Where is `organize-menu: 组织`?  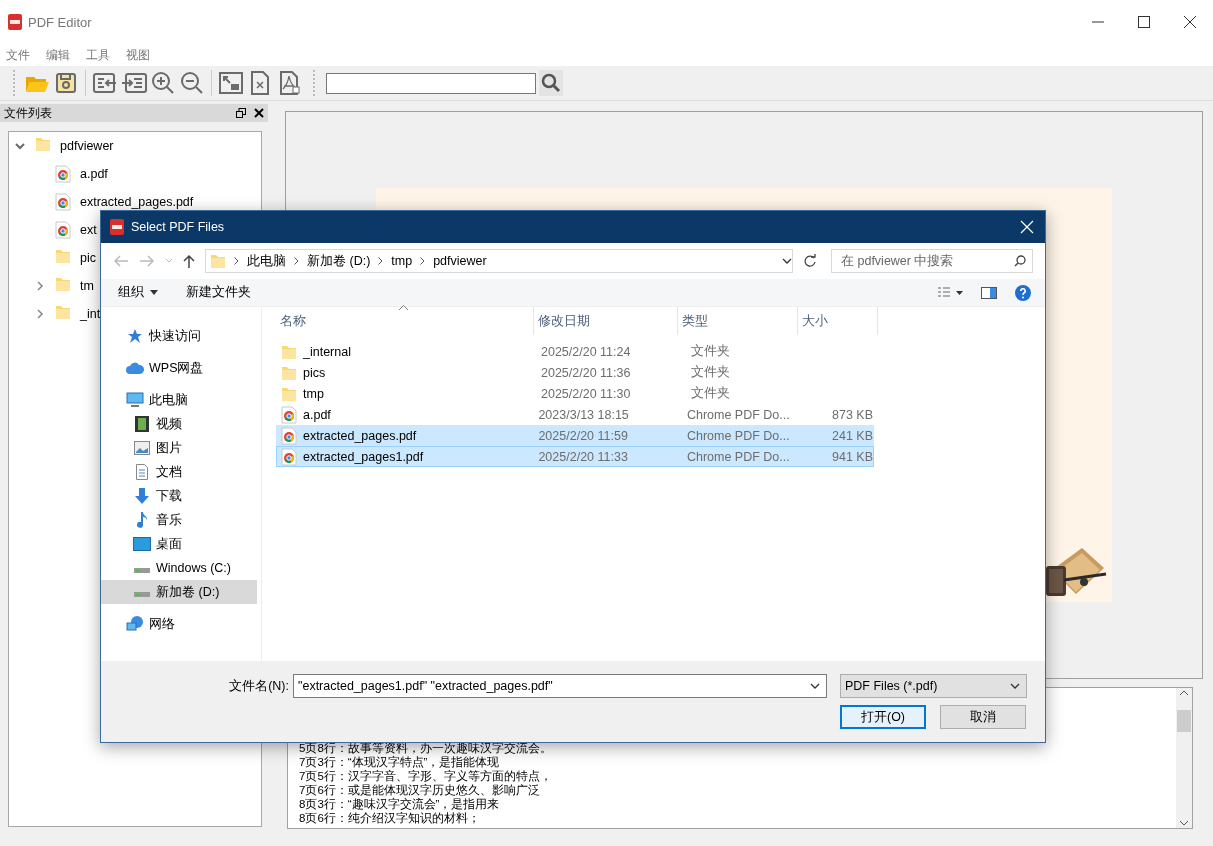
organize-menu: 组织 is located at coordinates (138, 292).